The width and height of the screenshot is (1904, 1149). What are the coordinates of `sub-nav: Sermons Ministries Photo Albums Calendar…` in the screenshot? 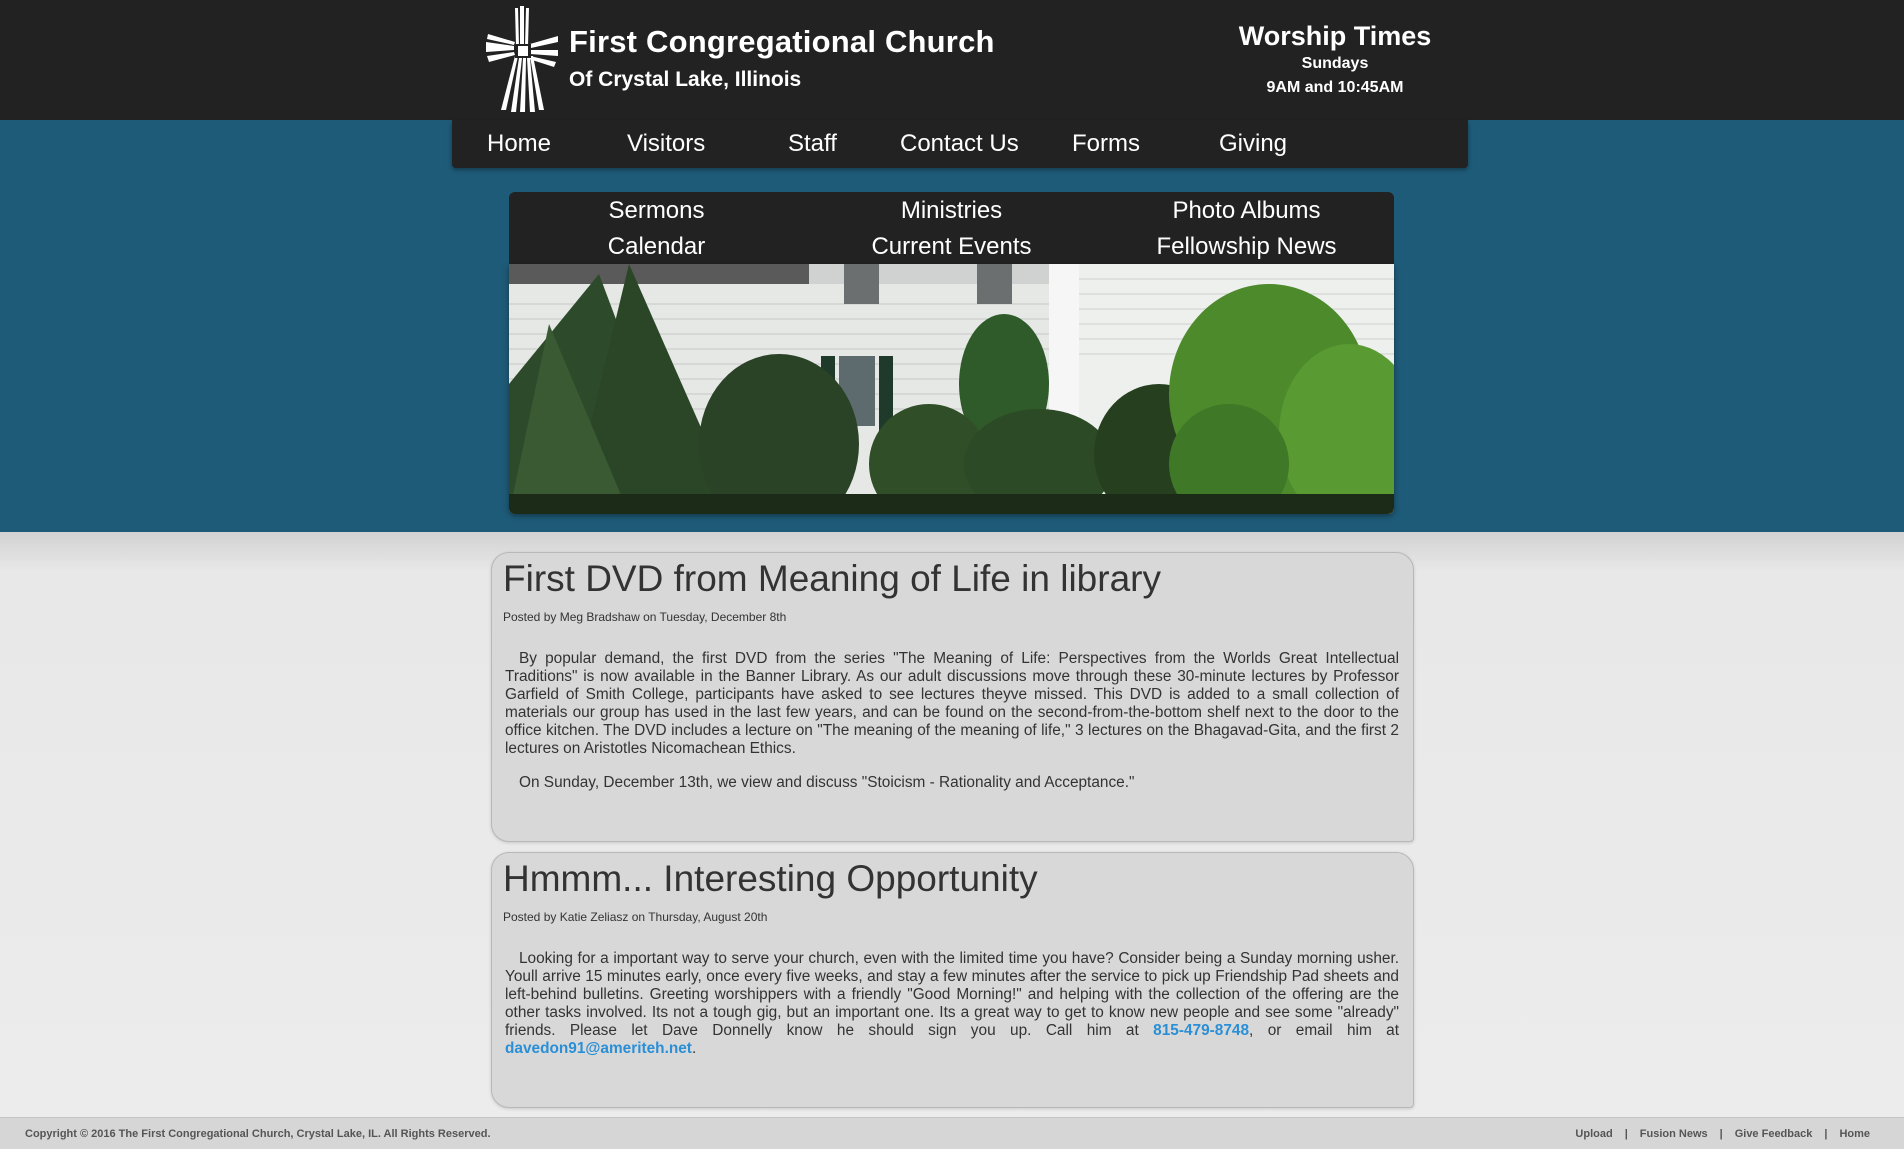 It's located at (951, 228).